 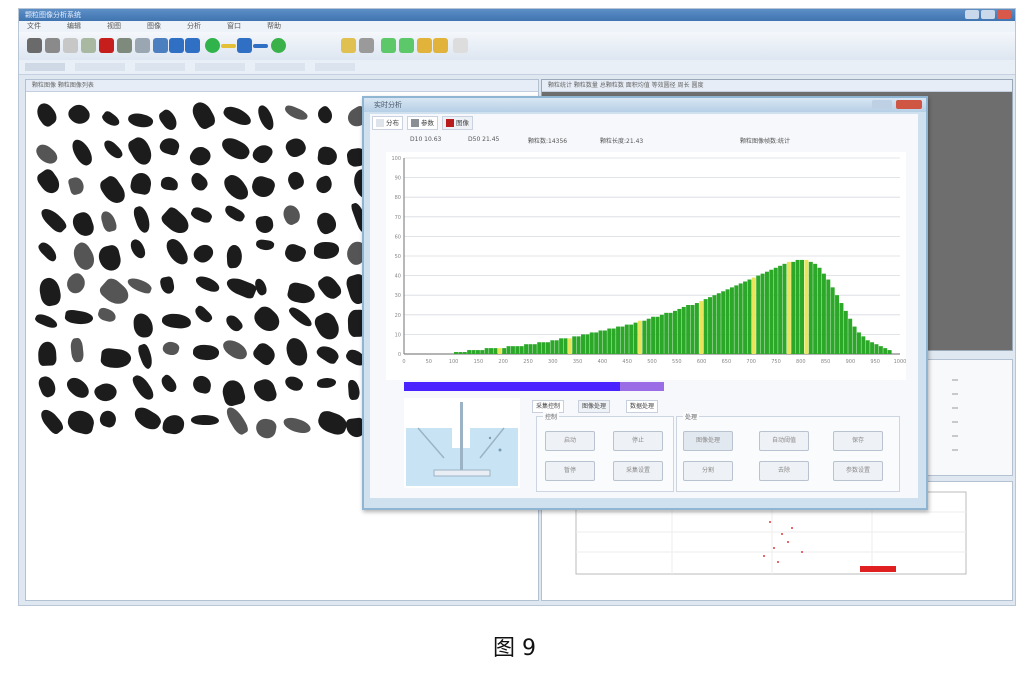 I want to click on tab-image: 图像, so click(x=457, y=123).